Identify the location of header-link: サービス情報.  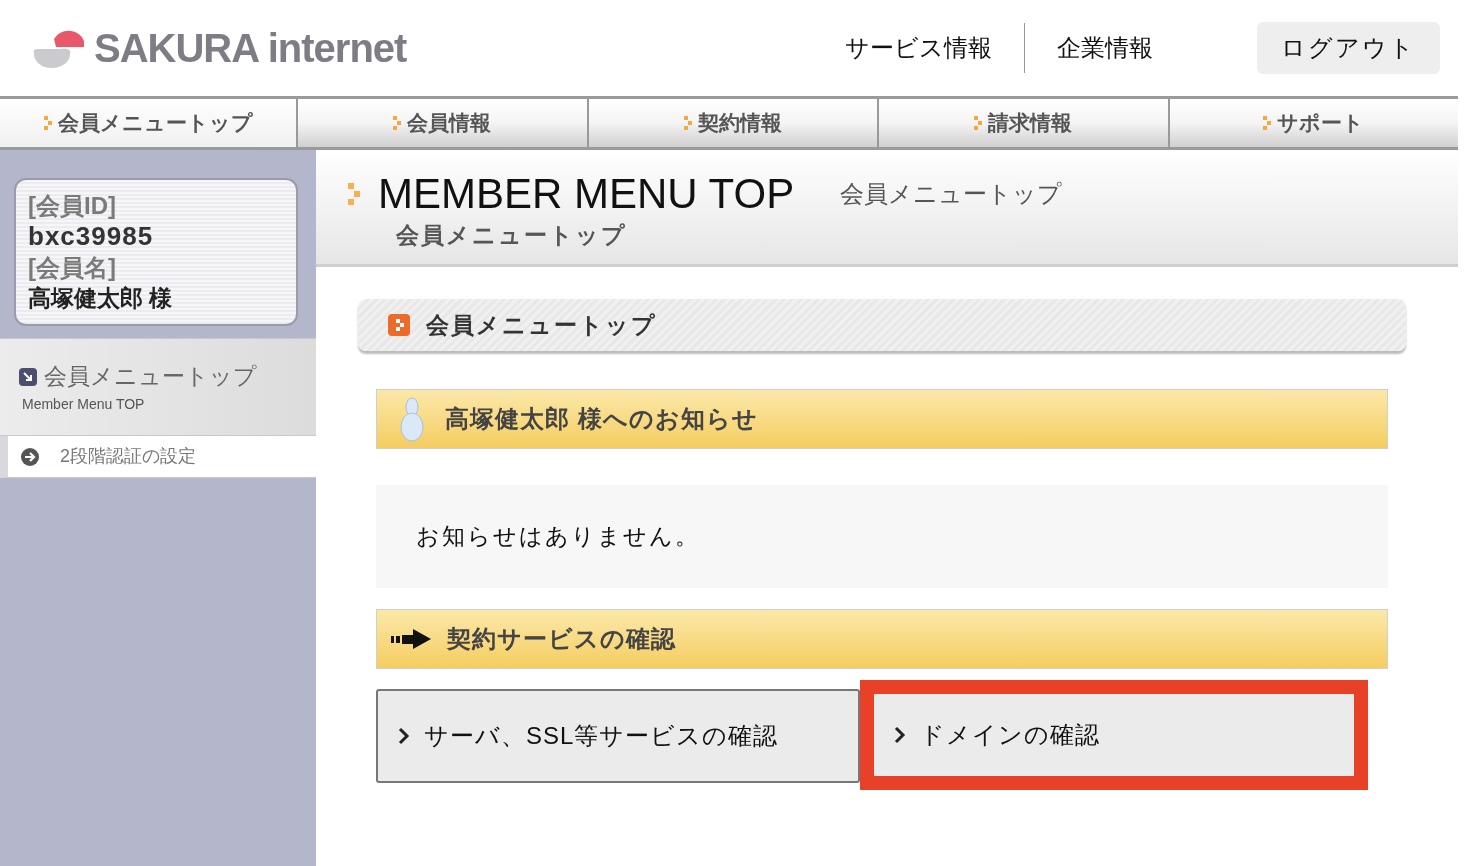
(918, 48).